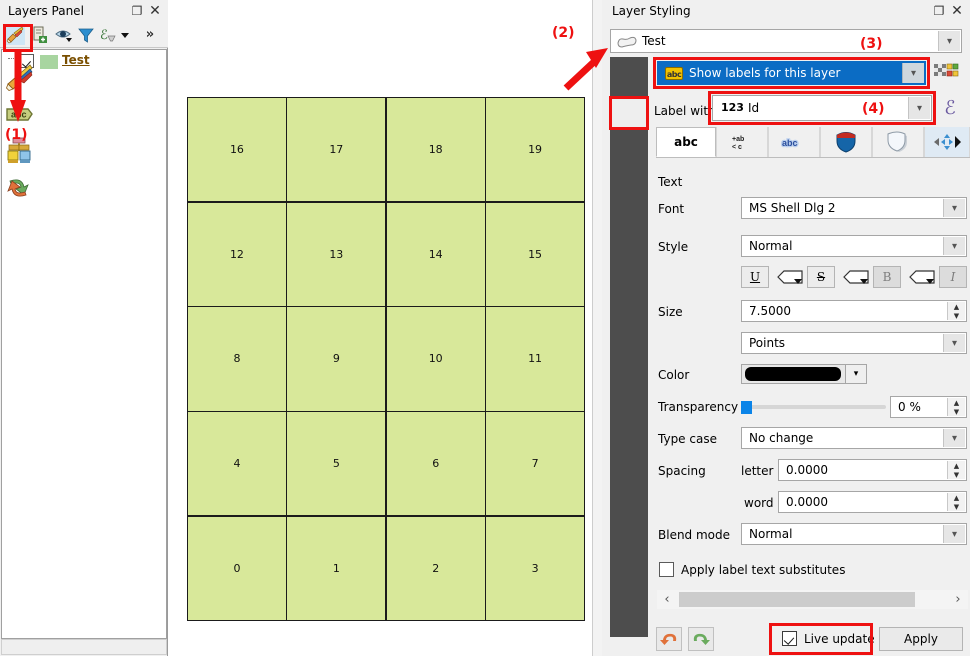 The image size is (970, 656). I want to click on style-combo: Normal ▾, so click(854, 246).